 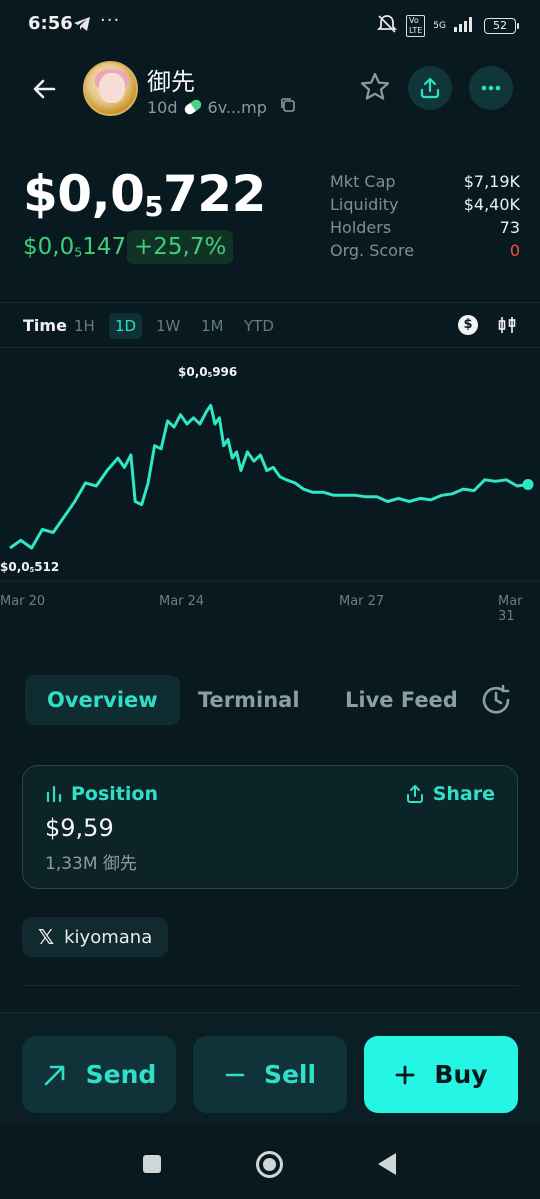 What do you see at coordinates (416, 26) in the screenshot?
I see `volte-icon: Vo LTE` at bounding box center [416, 26].